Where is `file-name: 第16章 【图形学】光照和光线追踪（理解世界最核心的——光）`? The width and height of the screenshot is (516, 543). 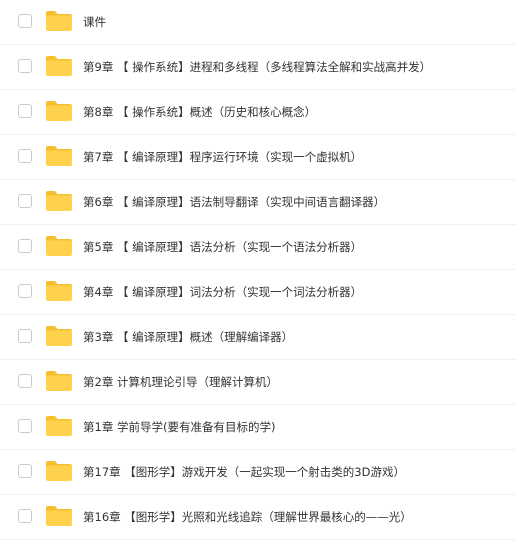
file-name: 第16章 【图形学】光照和光线追踪（理解世界最核心的——光） is located at coordinates (247, 517).